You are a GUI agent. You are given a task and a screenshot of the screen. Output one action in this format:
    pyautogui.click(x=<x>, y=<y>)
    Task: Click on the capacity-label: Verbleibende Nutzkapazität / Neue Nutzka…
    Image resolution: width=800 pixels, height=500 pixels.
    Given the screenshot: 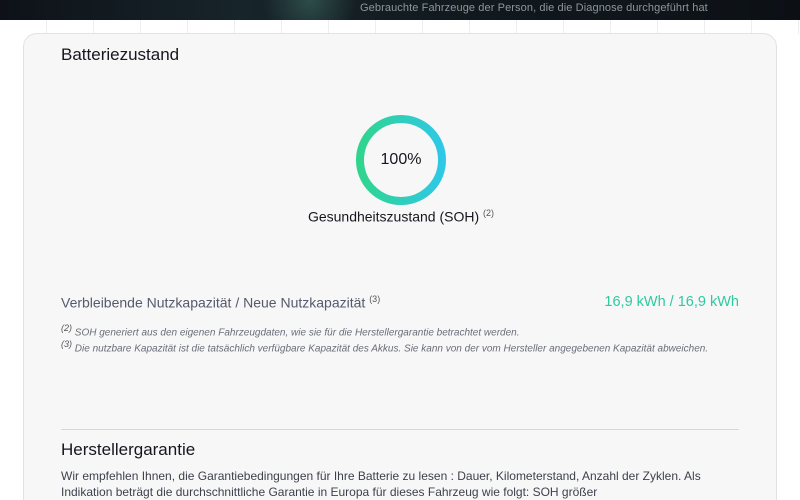 What is the action you would take?
    pyautogui.click(x=220, y=302)
    